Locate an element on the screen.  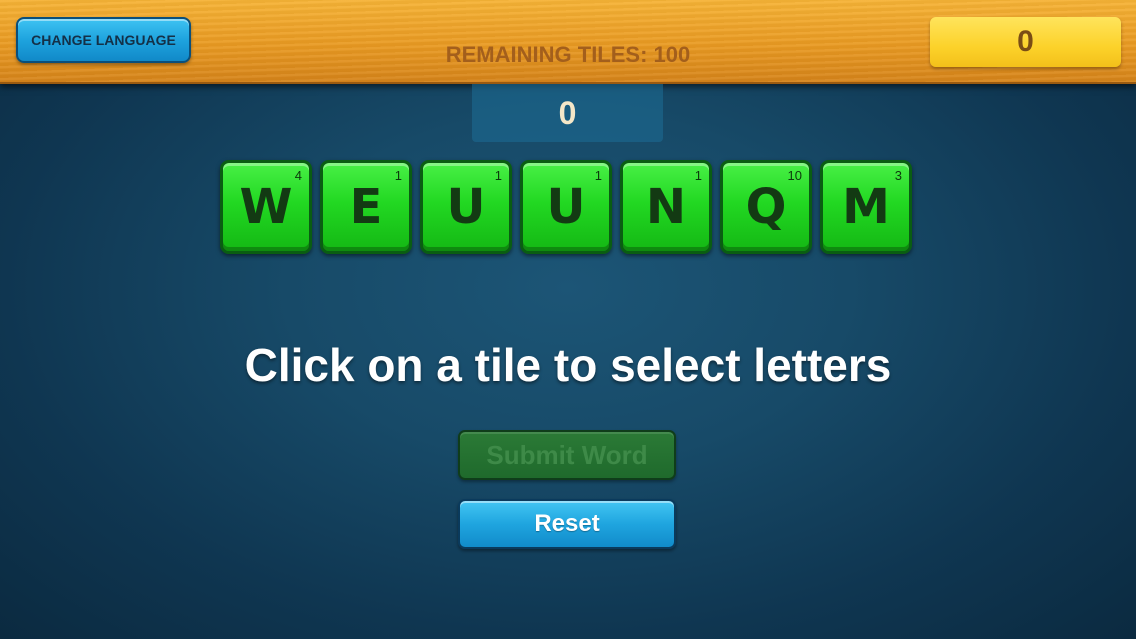
tile-letter: W is located at coordinates (266, 207).